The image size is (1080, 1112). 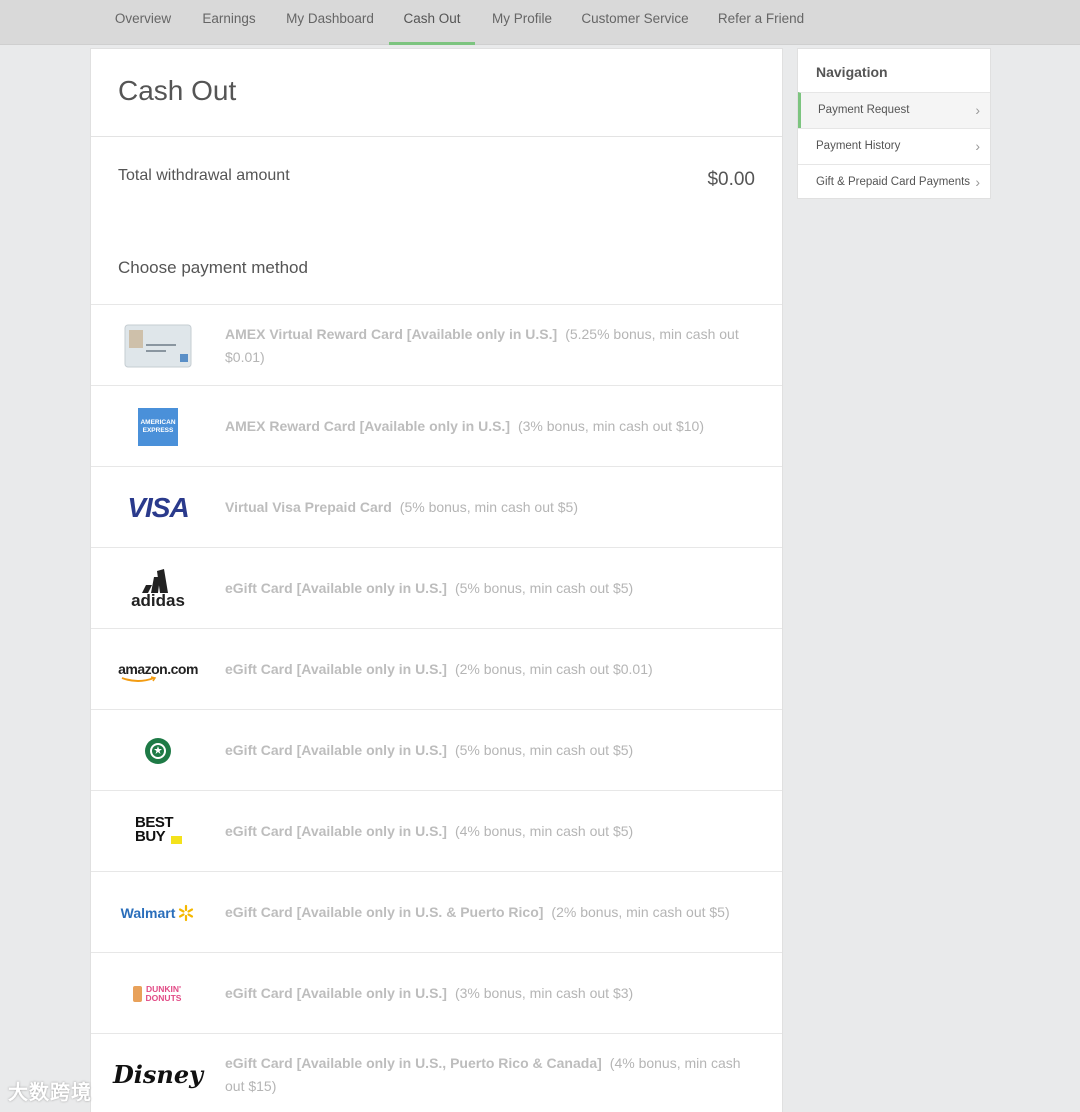 What do you see at coordinates (158, 669) in the screenshot?
I see `amazon-icon: amazon.com` at bounding box center [158, 669].